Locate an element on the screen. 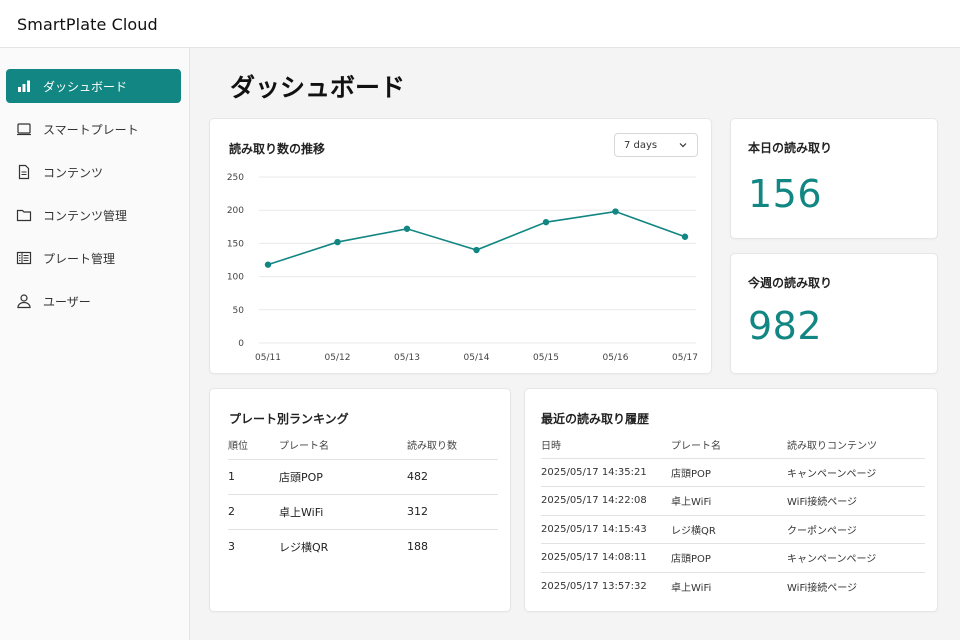  y-tick-label: 200 is located at coordinates (235, 211).